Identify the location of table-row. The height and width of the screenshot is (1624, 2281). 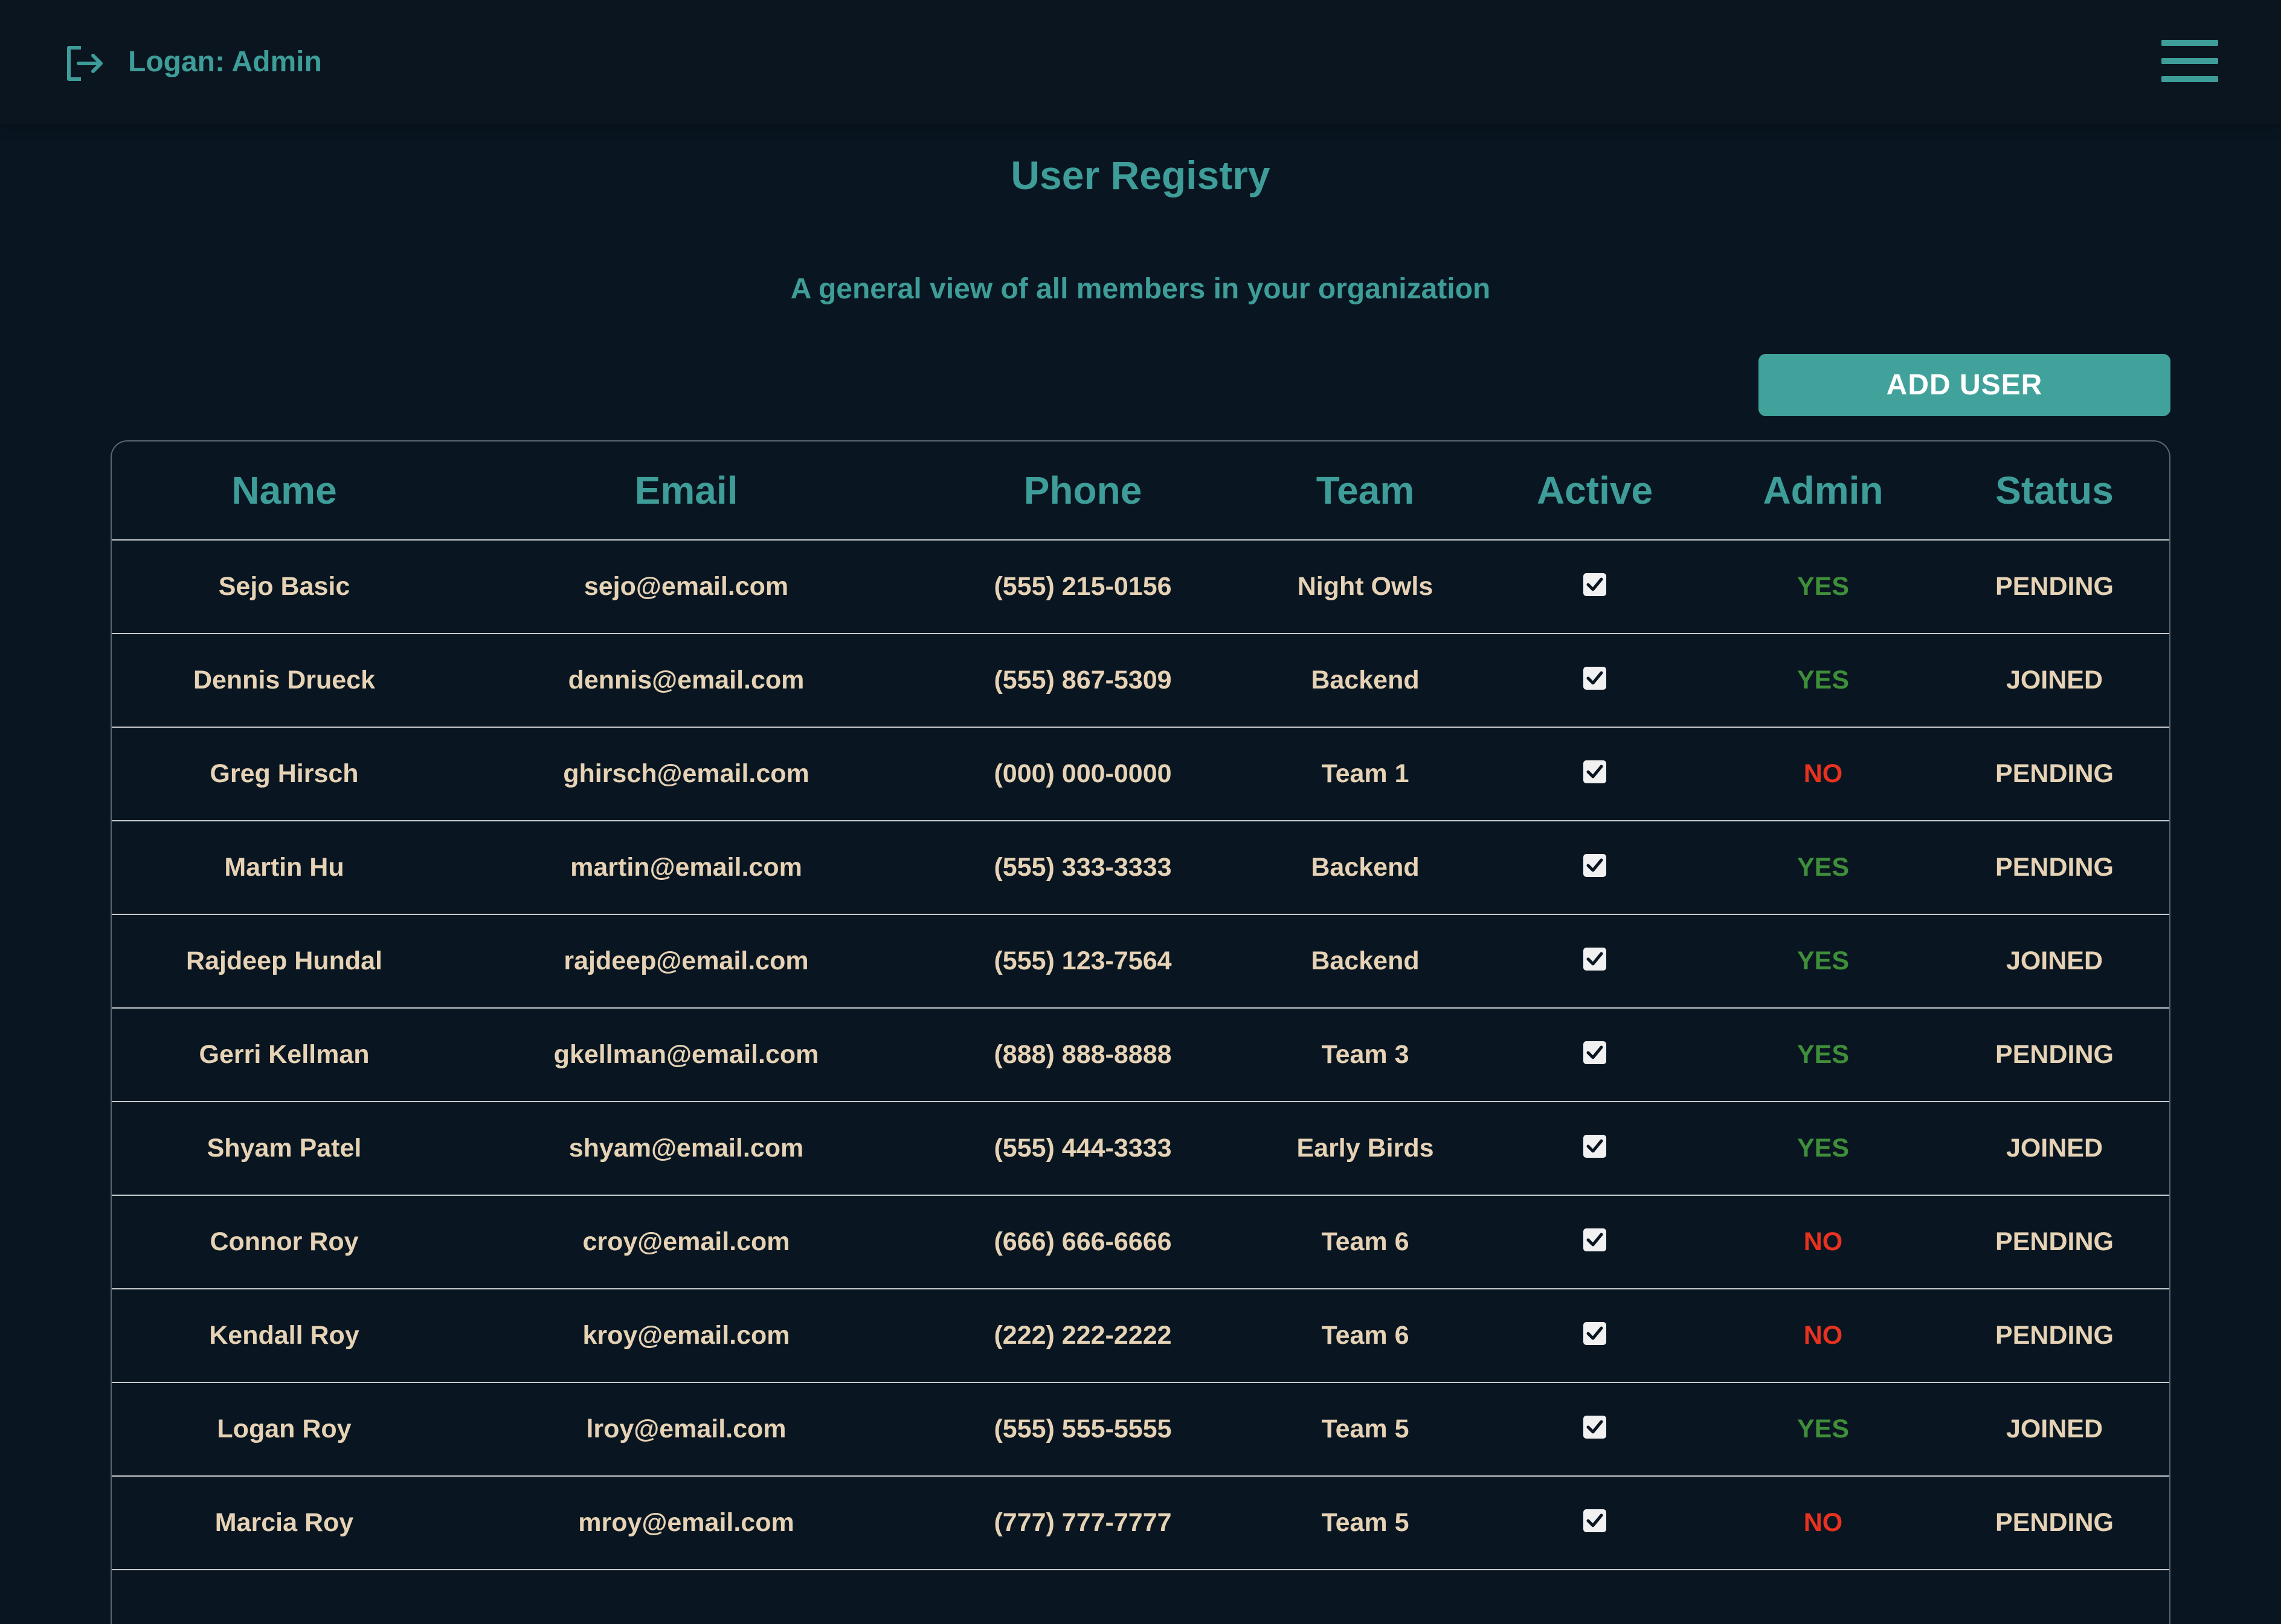
(1140, 1597).